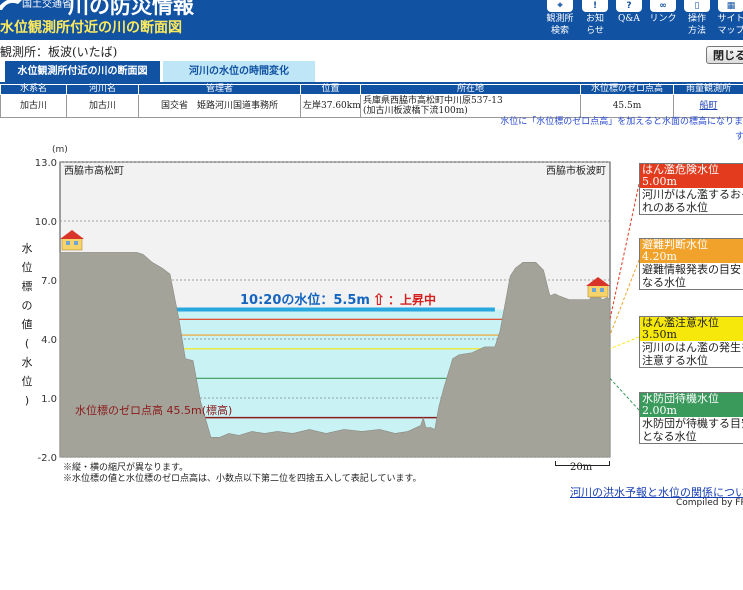  What do you see at coordinates (153, 410) in the screenshot?
I see `zero-point-label: 水位標のゼロ点高 45.5m(標高)` at bounding box center [153, 410].